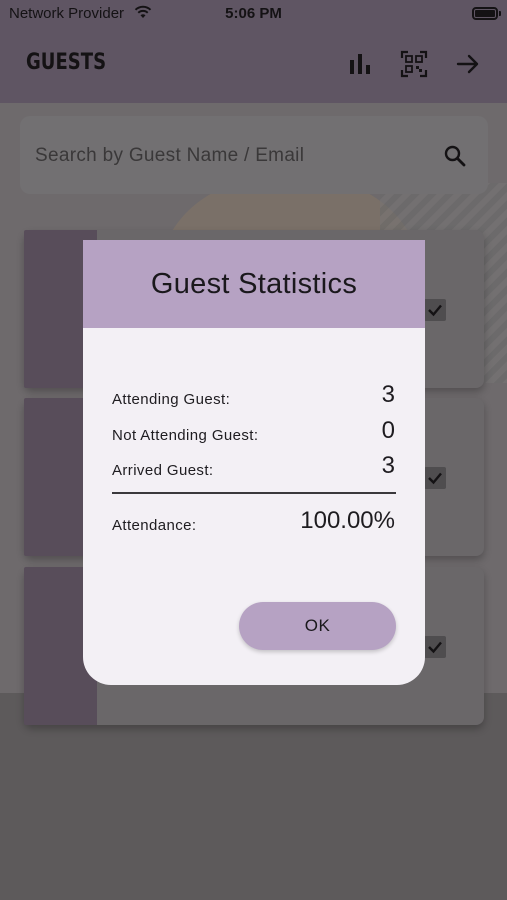  Describe the element at coordinates (388, 465) in the screenshot. I see `arrived-guest-value: 3` at that location.